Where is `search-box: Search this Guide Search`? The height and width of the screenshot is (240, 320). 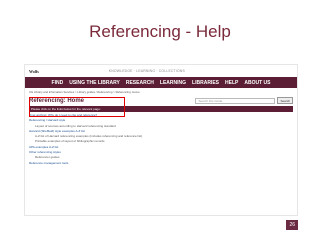 search-box: Search this Guide Search is located at coordinates (244, 100).